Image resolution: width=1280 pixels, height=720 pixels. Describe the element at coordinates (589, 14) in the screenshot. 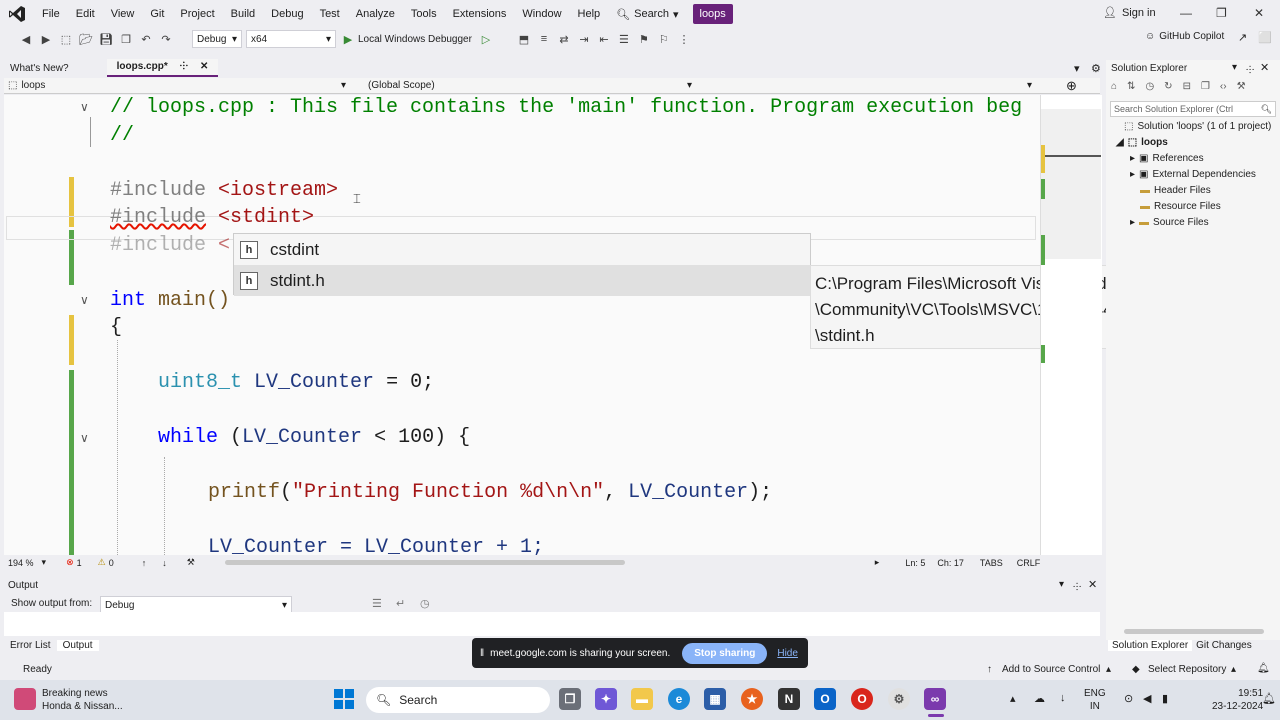

I see `menu-help: Help` at that location.